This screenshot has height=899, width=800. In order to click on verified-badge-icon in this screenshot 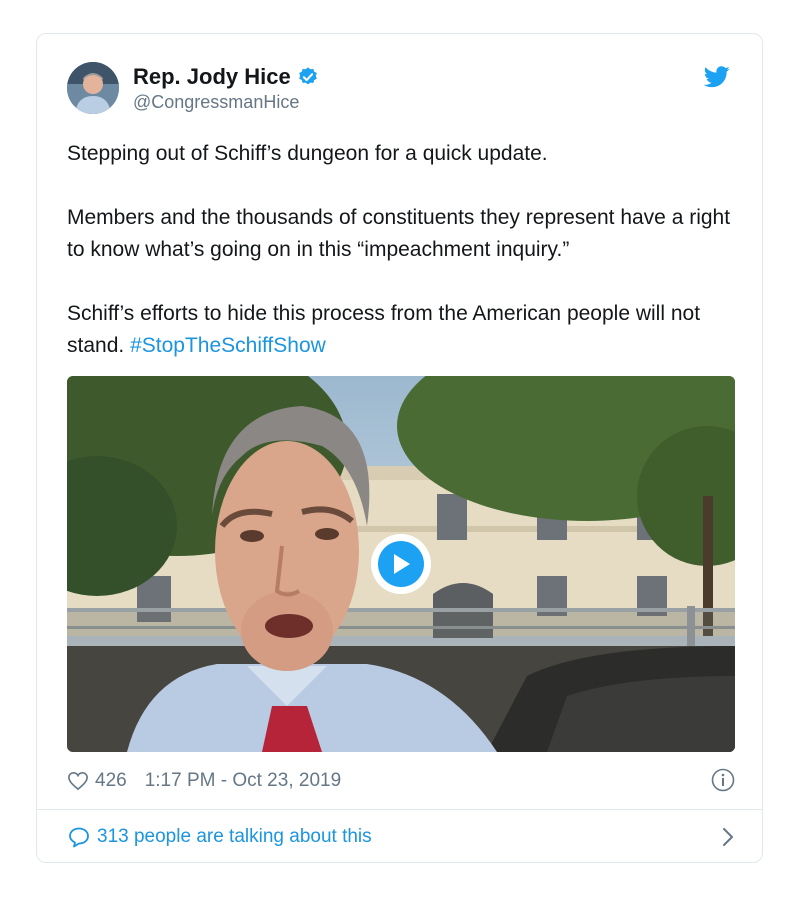, I will do `click(307, 76)`.